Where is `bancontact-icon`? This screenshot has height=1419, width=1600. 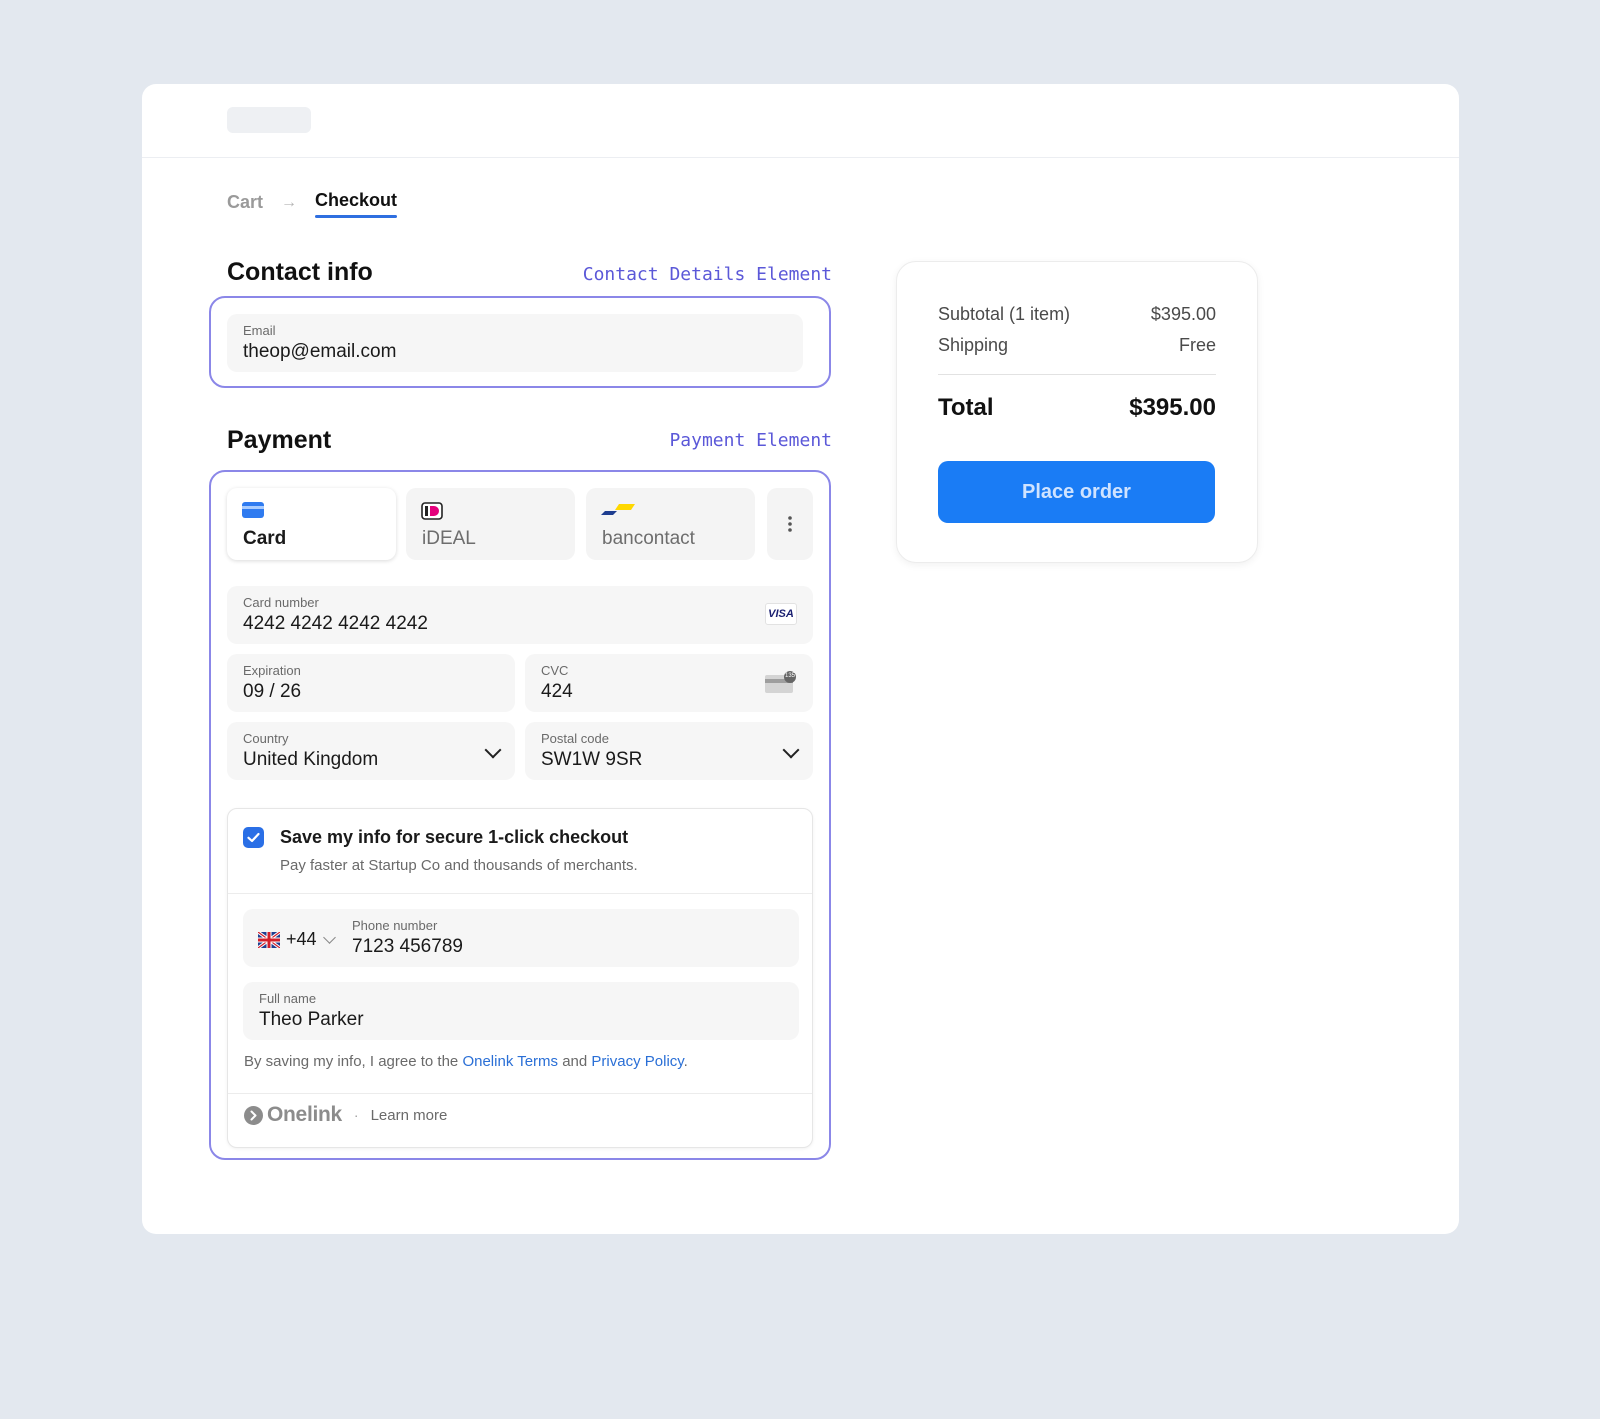 bancontact-icon is located at coordinates (618, 512).